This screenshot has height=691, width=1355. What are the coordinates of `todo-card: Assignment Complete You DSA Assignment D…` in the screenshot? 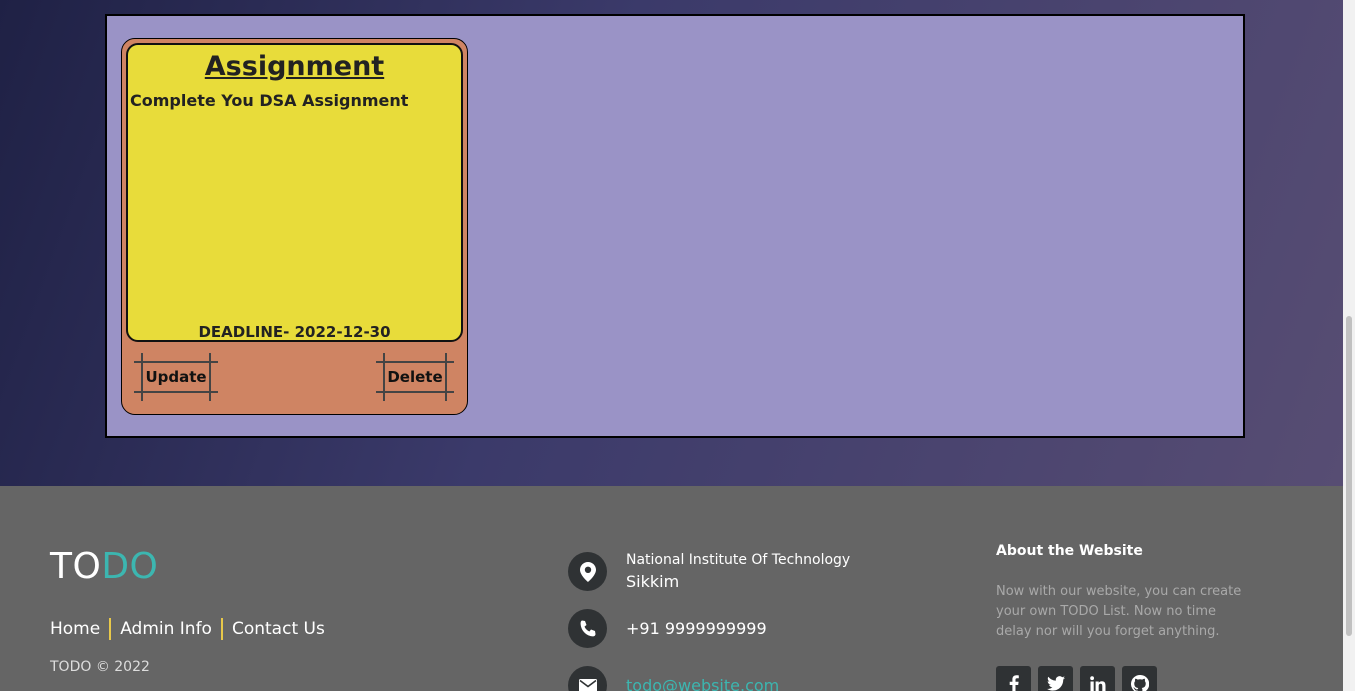 It's located at (294, 226).